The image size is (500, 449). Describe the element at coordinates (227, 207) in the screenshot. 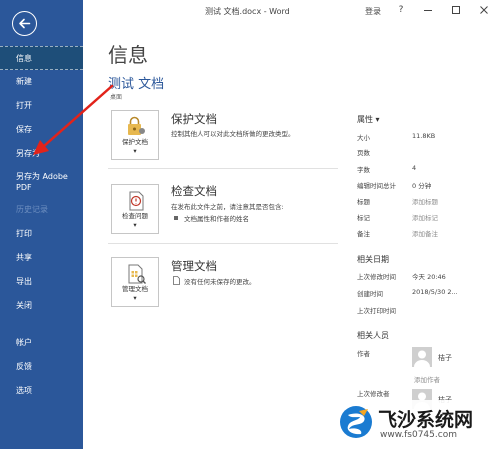

I see `inspect-document-description: 在发布此文件之前，请注意其是否包含:` at that location.